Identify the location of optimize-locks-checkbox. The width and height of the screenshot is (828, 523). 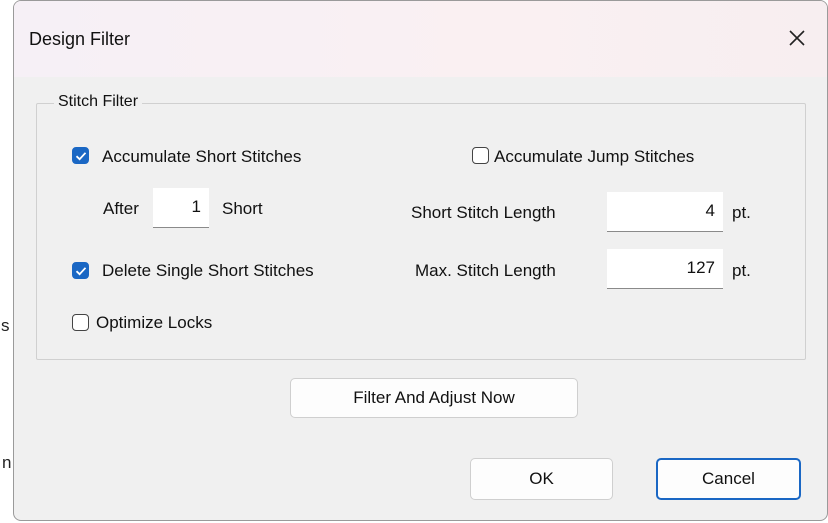
(80, 322).